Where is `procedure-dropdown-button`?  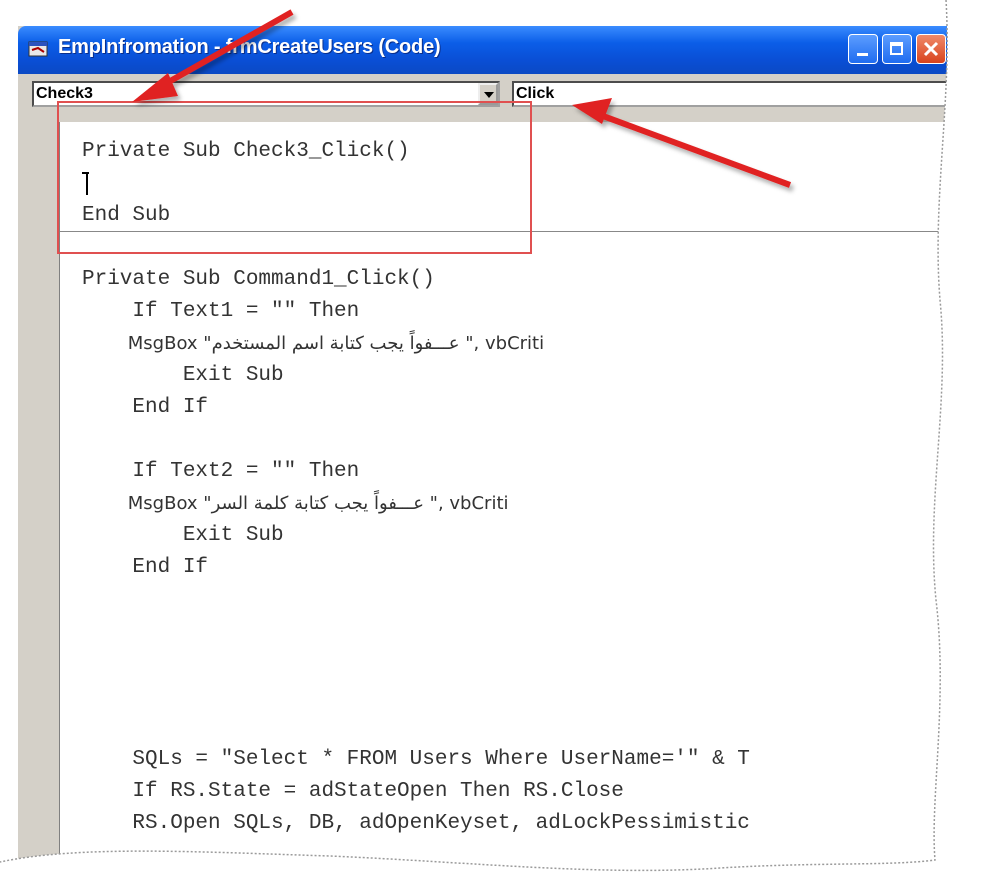
procedure-dropdown-button is located at coordinates (964, 94).